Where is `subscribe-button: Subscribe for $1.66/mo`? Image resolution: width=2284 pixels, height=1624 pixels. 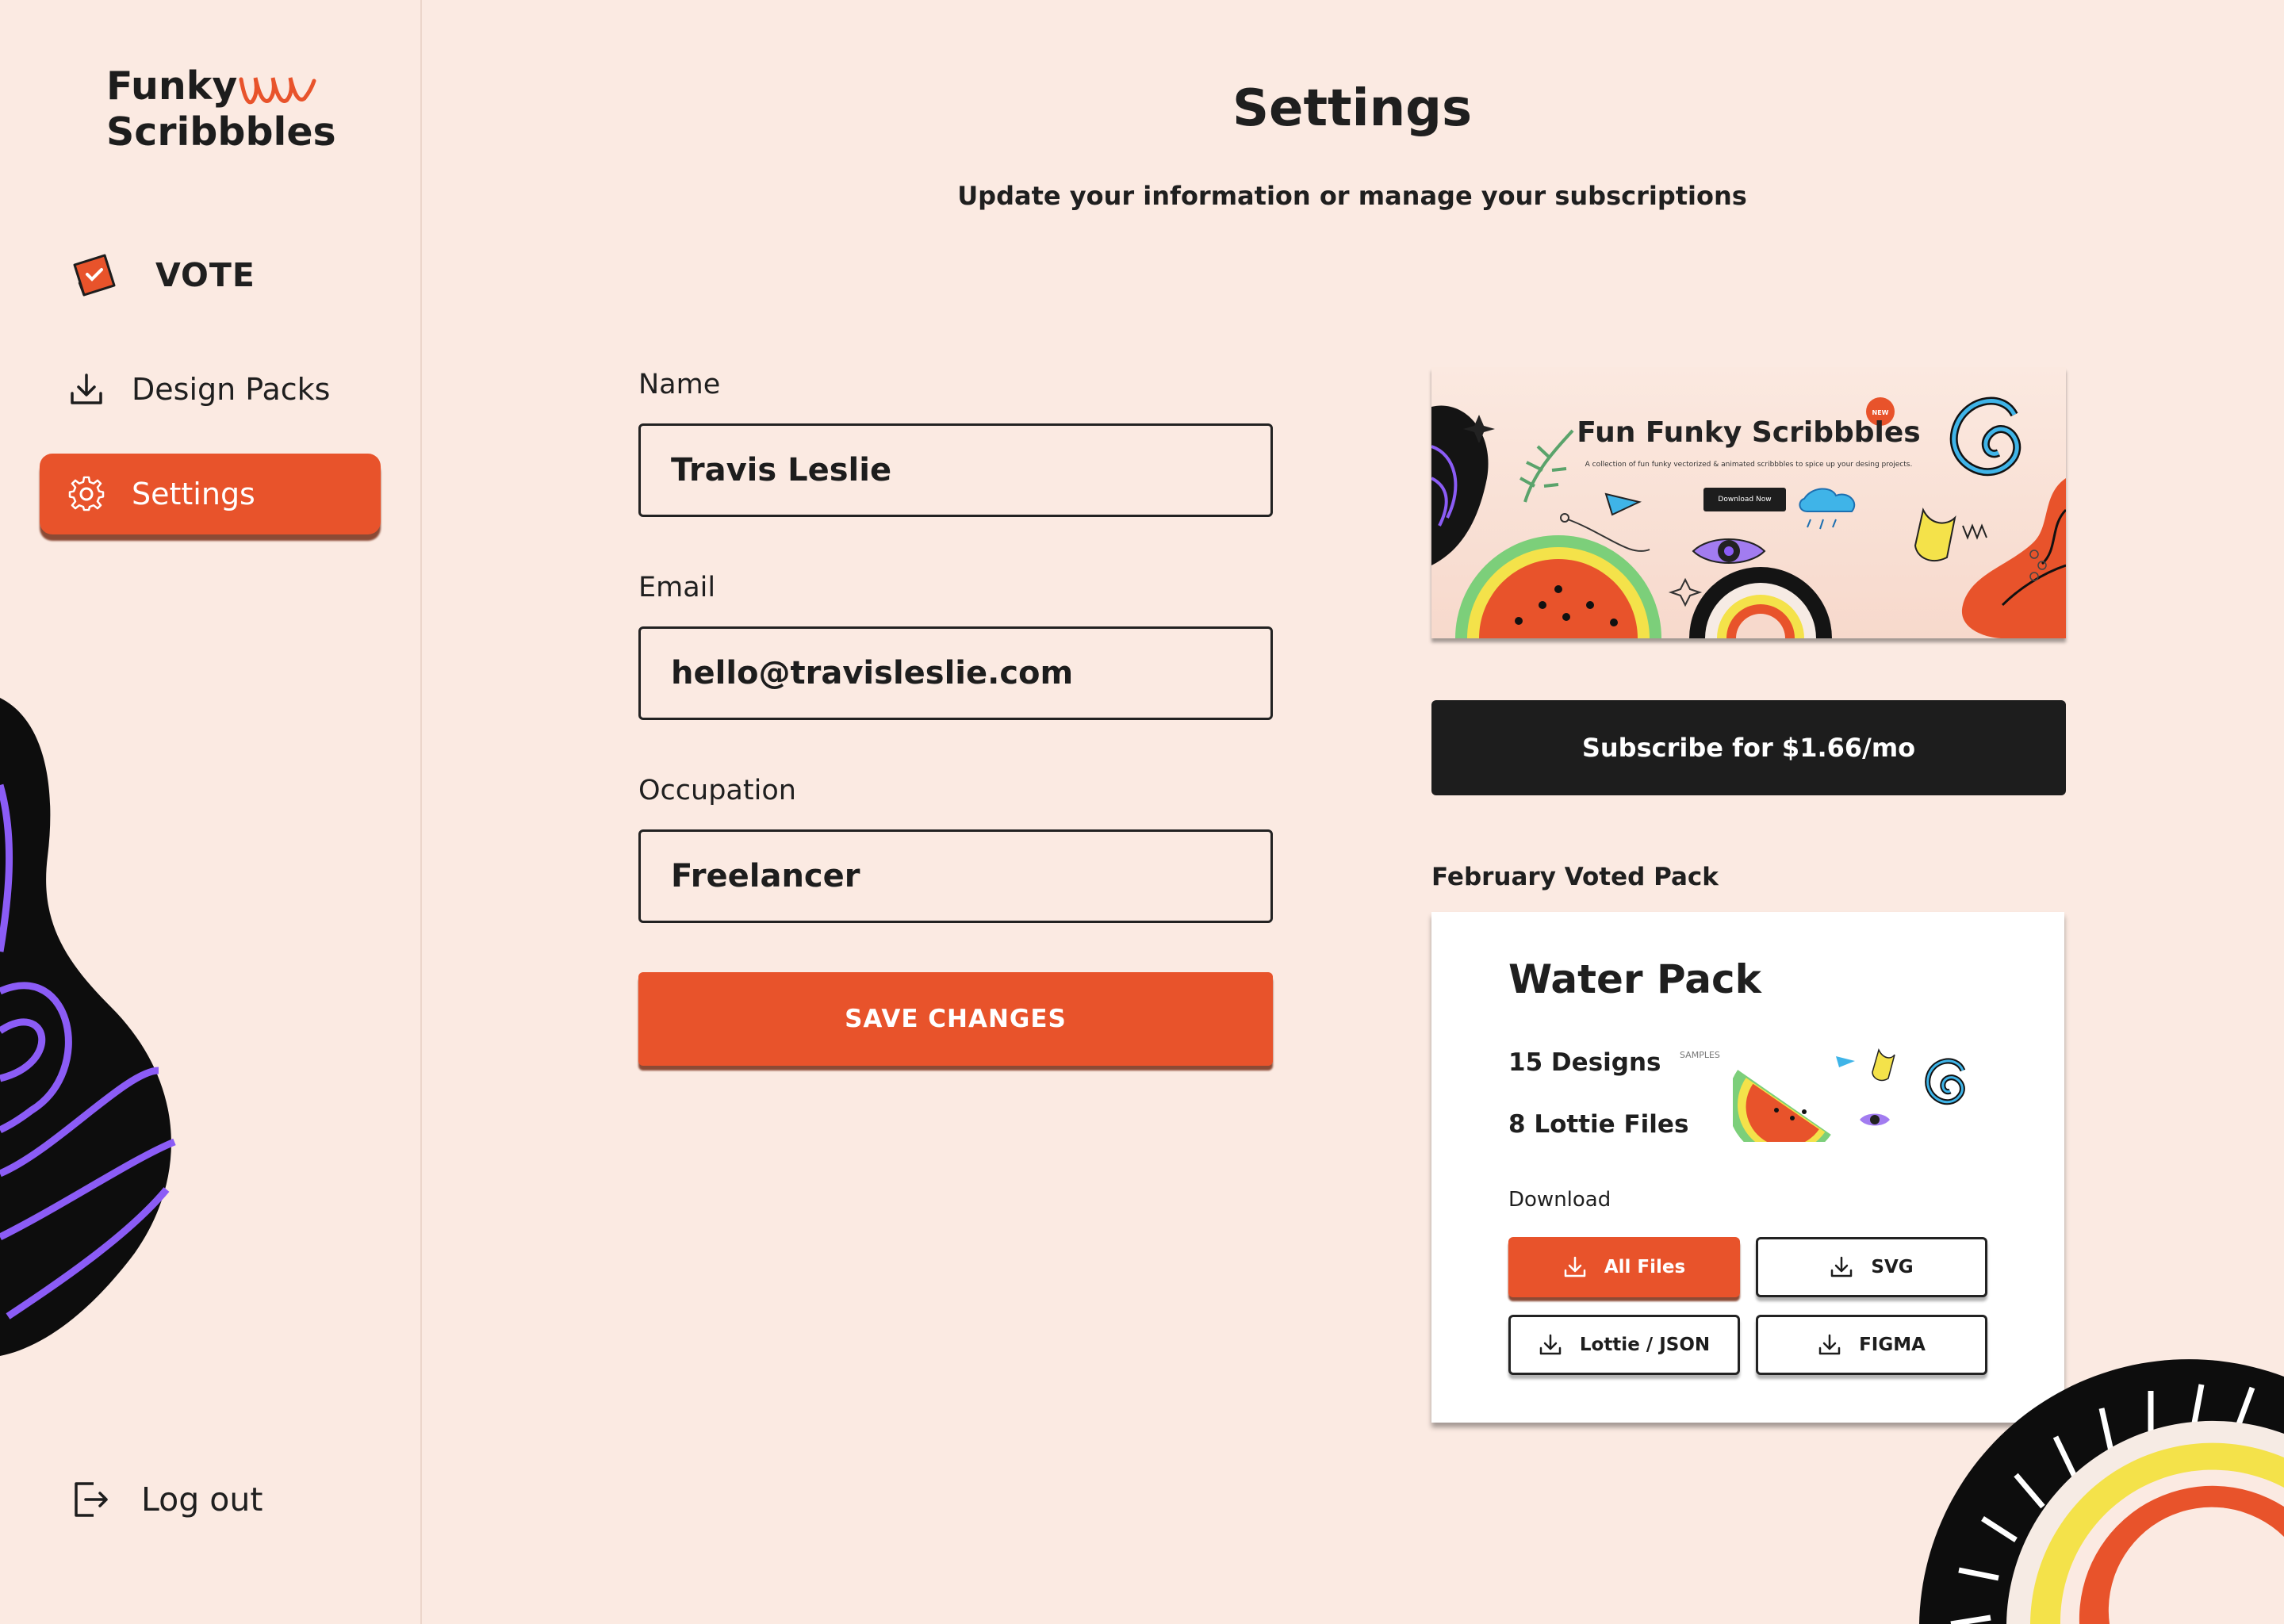
subscribe-button: Subscribe for $1.66/mo is located at coordinates (1748, 747).